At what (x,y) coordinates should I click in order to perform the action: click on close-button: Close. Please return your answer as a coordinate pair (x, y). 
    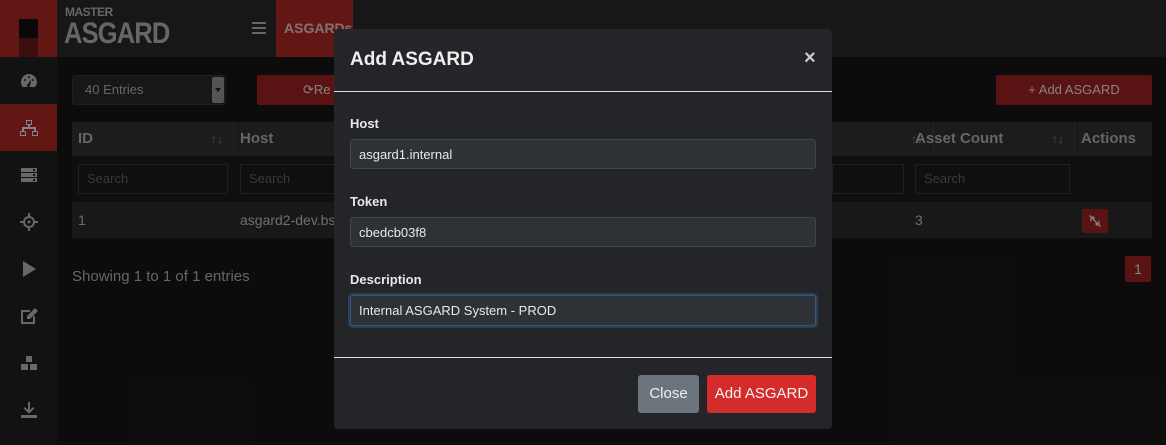
    Looking at the image, I should click on (668, 394).